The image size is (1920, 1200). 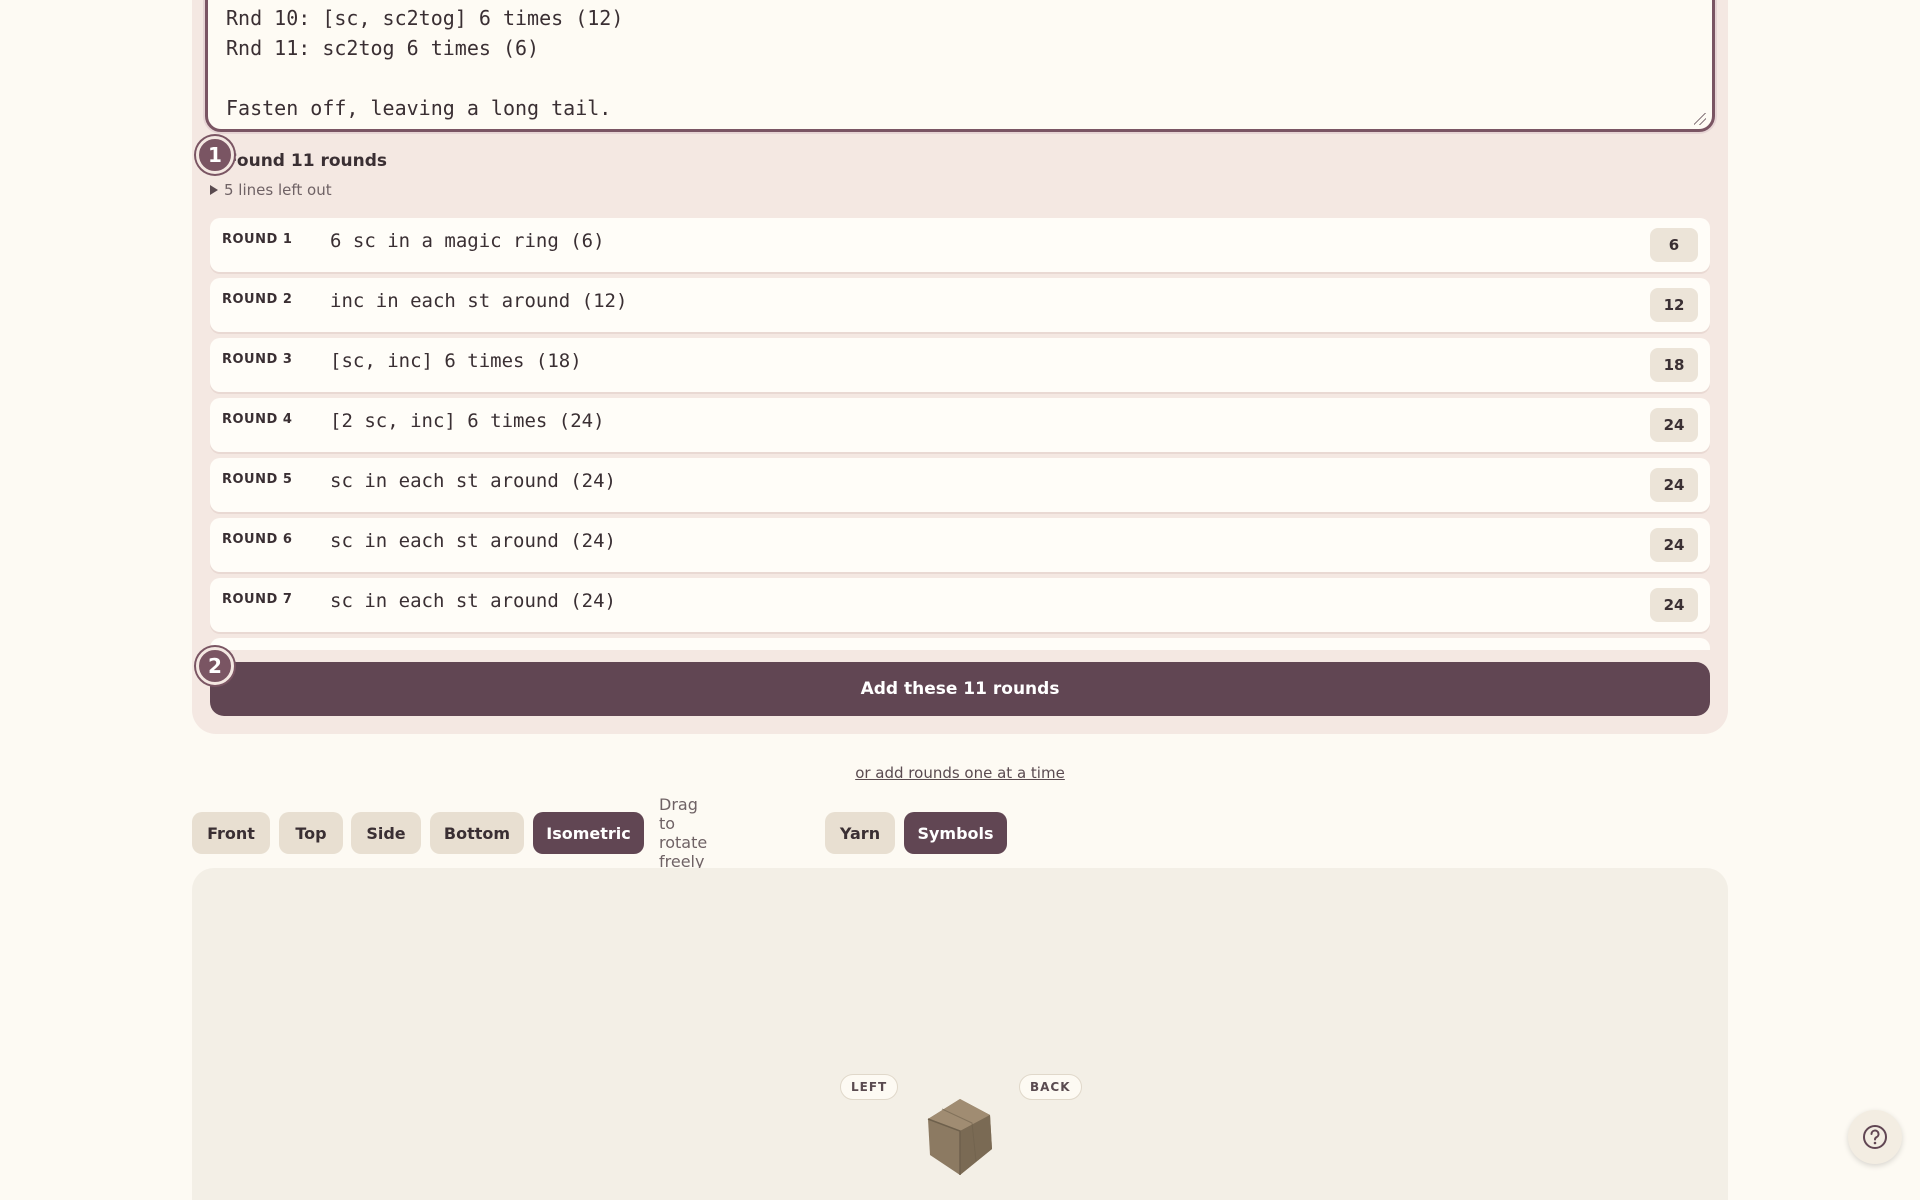 What do you see at coordinates (1050, 1087) in the screenshot?
I see `axis-tag-back: BACK` at bounding box center [1050, 1087].